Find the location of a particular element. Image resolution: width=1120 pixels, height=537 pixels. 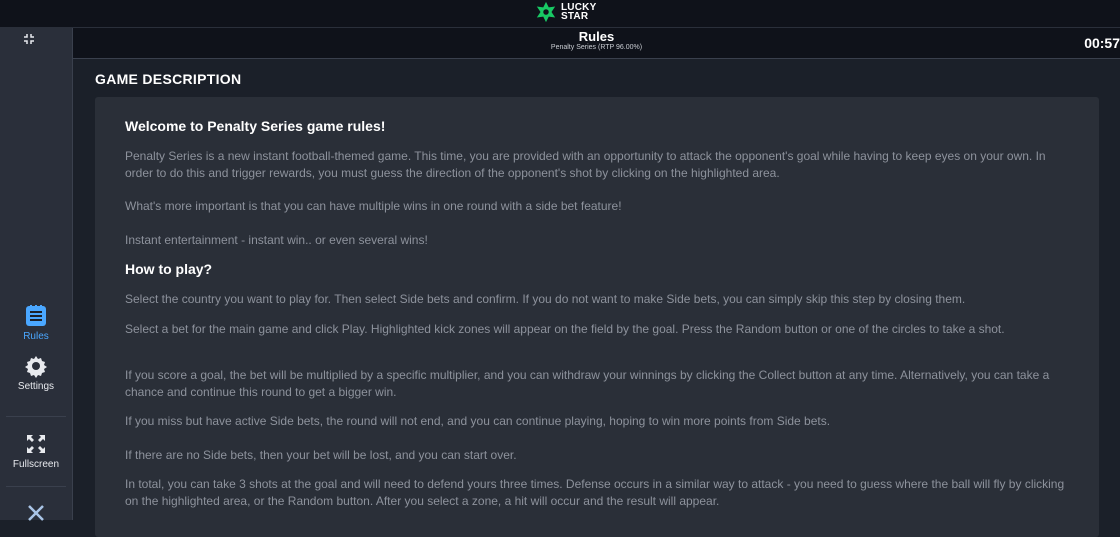

rules-icon is located at coordinates (36, 315).